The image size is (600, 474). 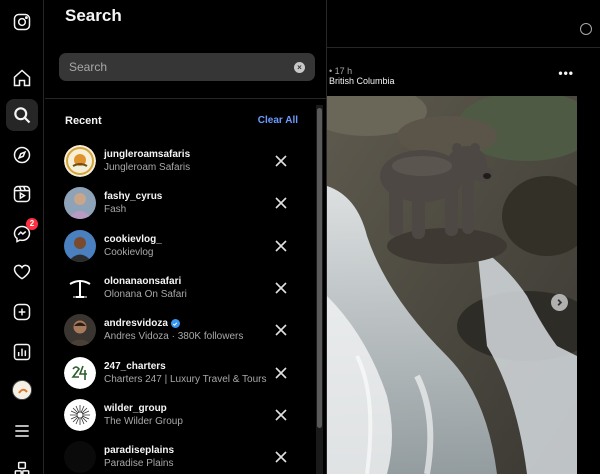 I want to click on username: jungleroamsafaris, so click(x=147, y=155).